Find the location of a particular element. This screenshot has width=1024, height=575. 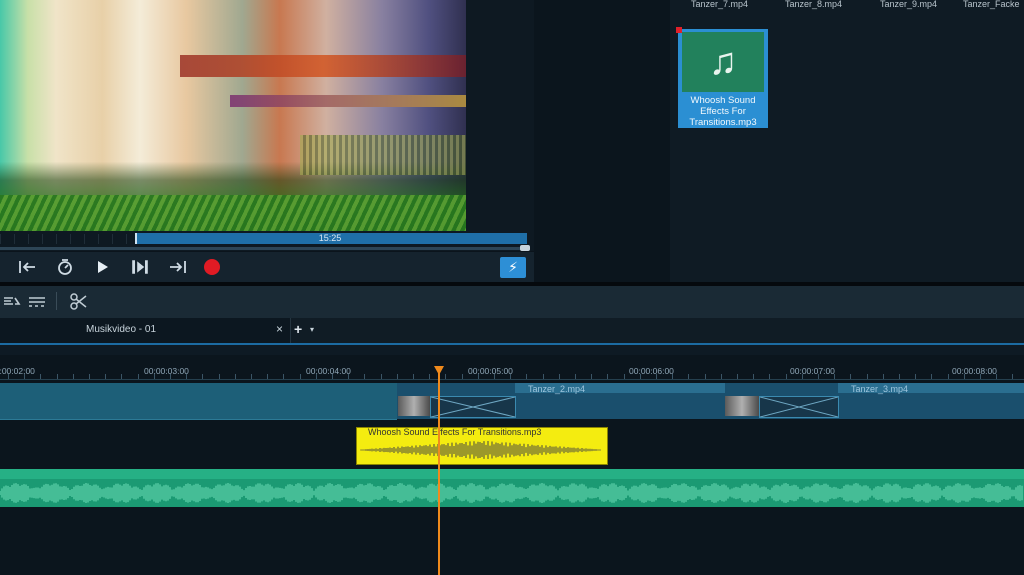

audio-clip-label: Whoosh Sound Effects For Transitions.mp3 is located at coordinates (455, 432).